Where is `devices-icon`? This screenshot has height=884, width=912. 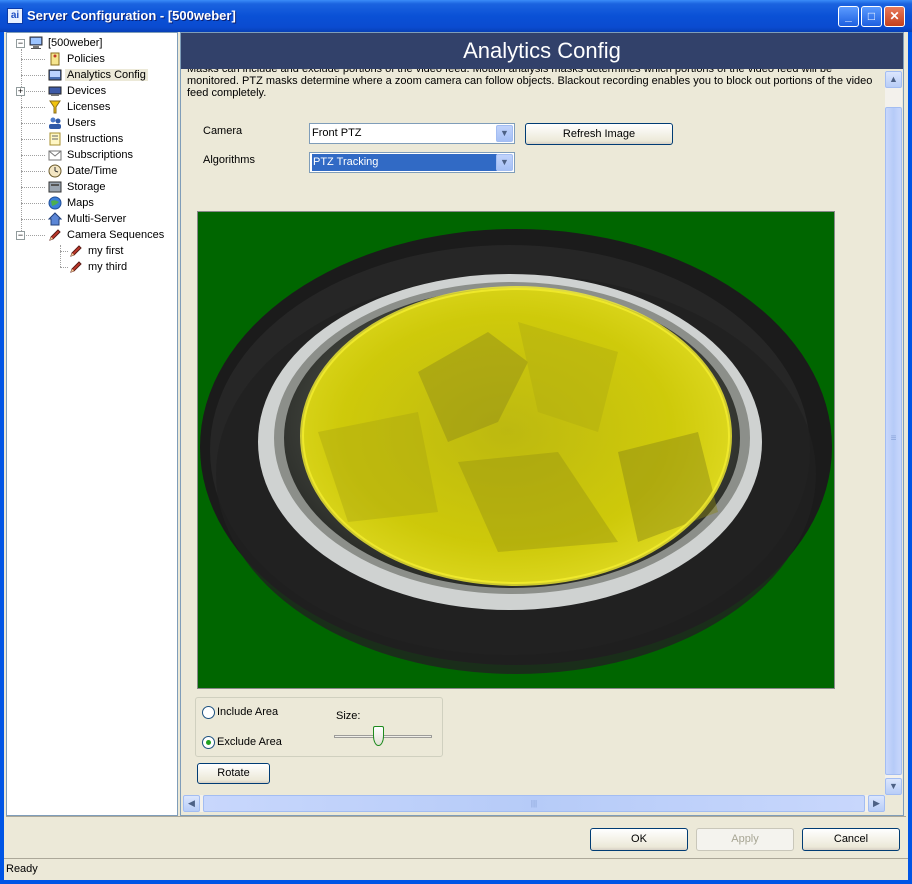 devices-icon is located at coordinates (55, 91).